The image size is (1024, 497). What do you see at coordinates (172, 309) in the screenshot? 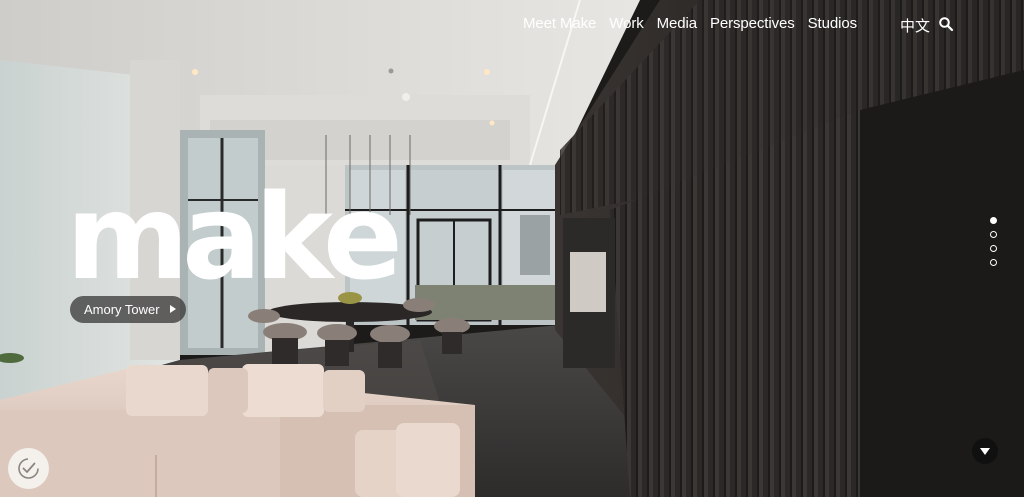
I see `play-triangle-icon` at bounding box center [172, 309].